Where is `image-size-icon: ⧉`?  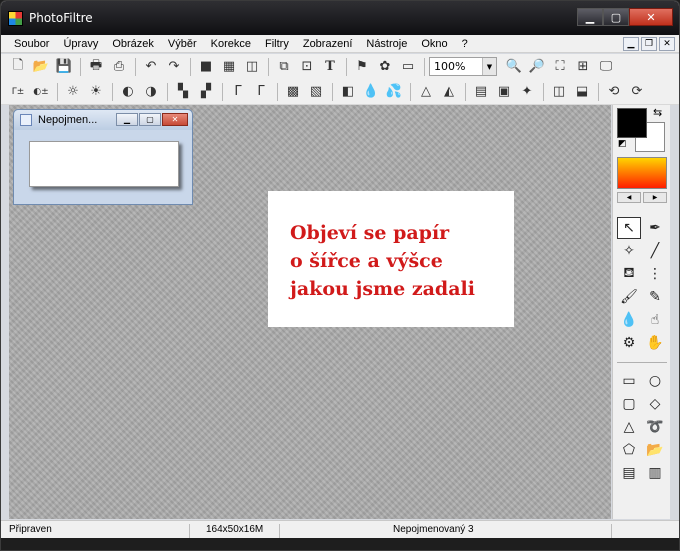
image-size-icon: ⧉ is located at coordinates (284, 67).